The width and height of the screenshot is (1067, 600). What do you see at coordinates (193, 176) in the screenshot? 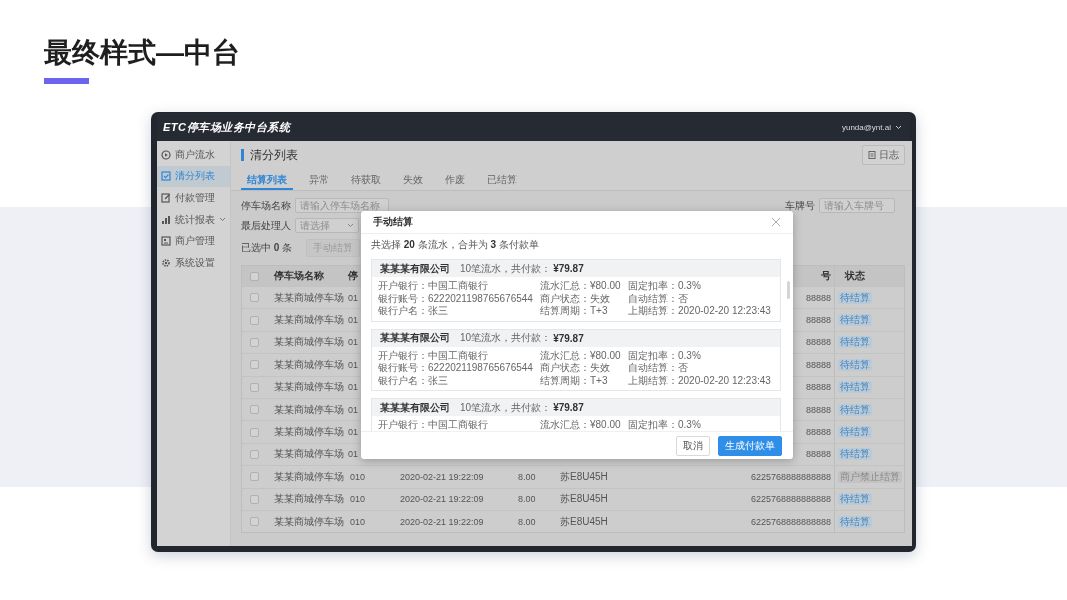
I see `sidebar-item: 清分列表` at bounding box center [193, 176].